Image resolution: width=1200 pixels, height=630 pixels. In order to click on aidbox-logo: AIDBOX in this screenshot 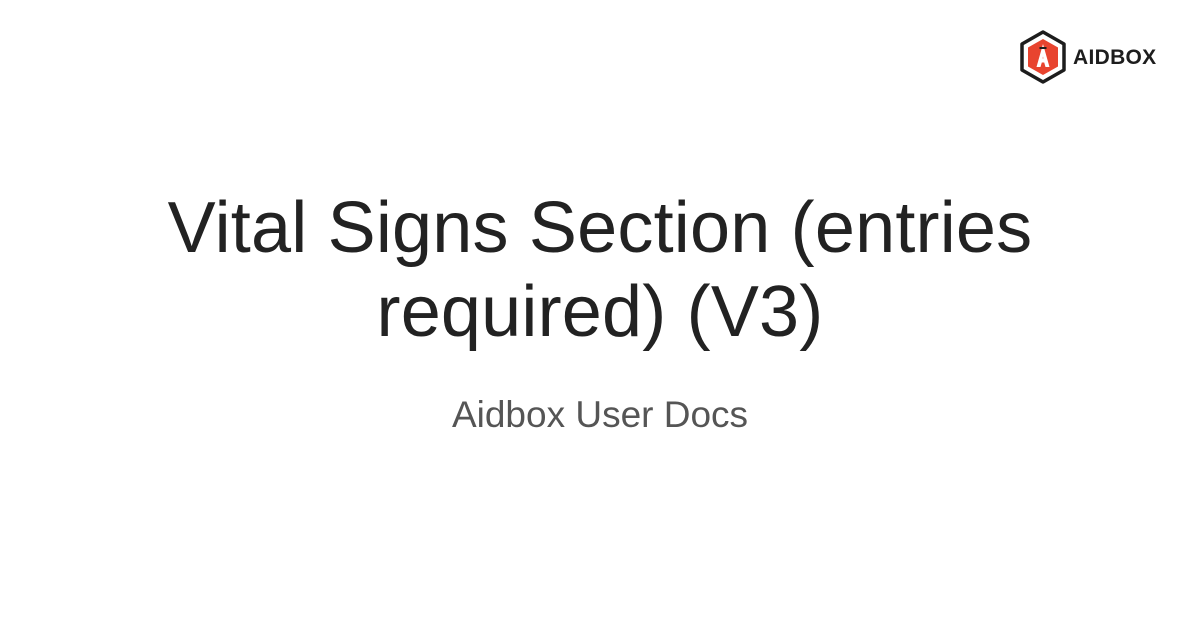, I will do `click(1087, 57)`.